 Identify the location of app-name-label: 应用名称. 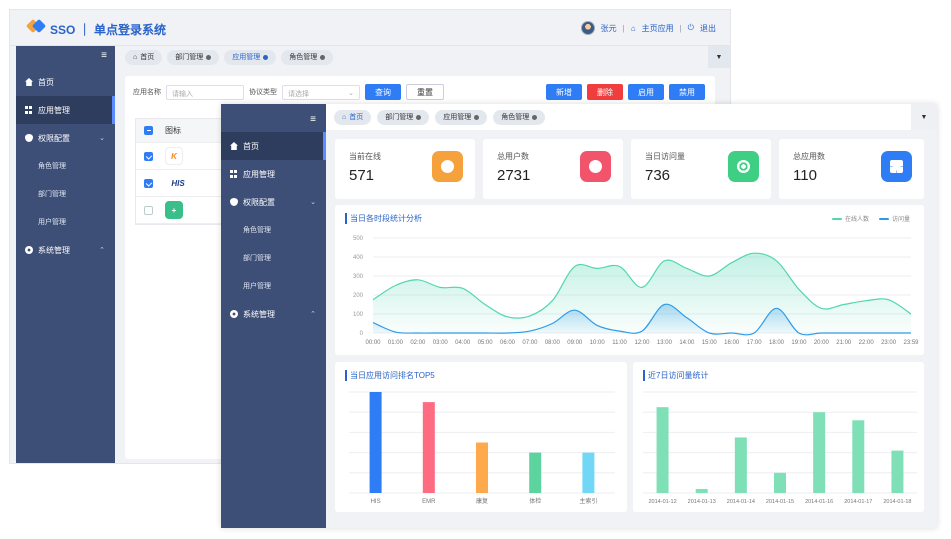
(147, 92).